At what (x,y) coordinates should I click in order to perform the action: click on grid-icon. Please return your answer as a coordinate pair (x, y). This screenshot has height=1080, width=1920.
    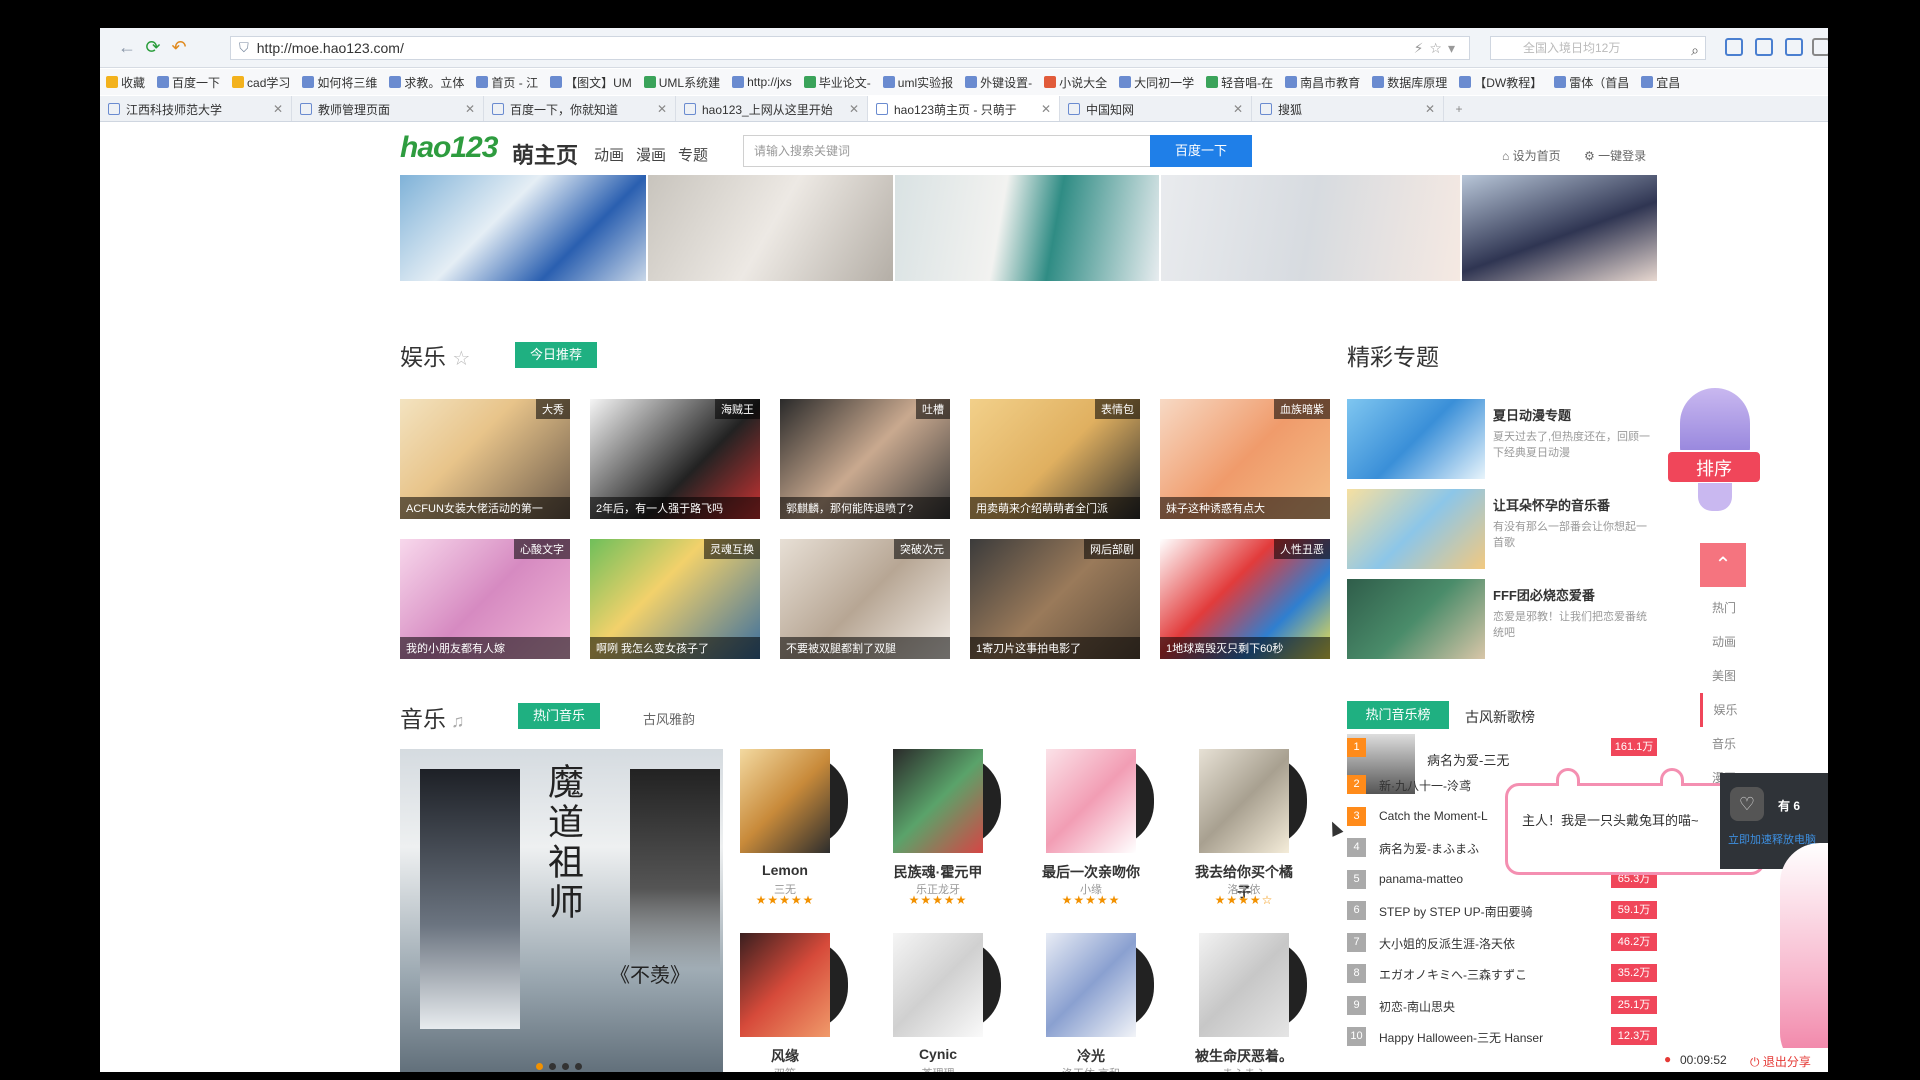
    Looking at the image, I should click on (1734, 47).